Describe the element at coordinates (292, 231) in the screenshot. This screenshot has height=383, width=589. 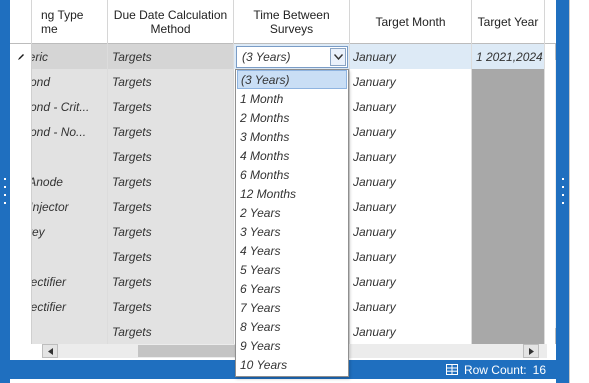
I see `dropdown-option: 3 Years` at that location.